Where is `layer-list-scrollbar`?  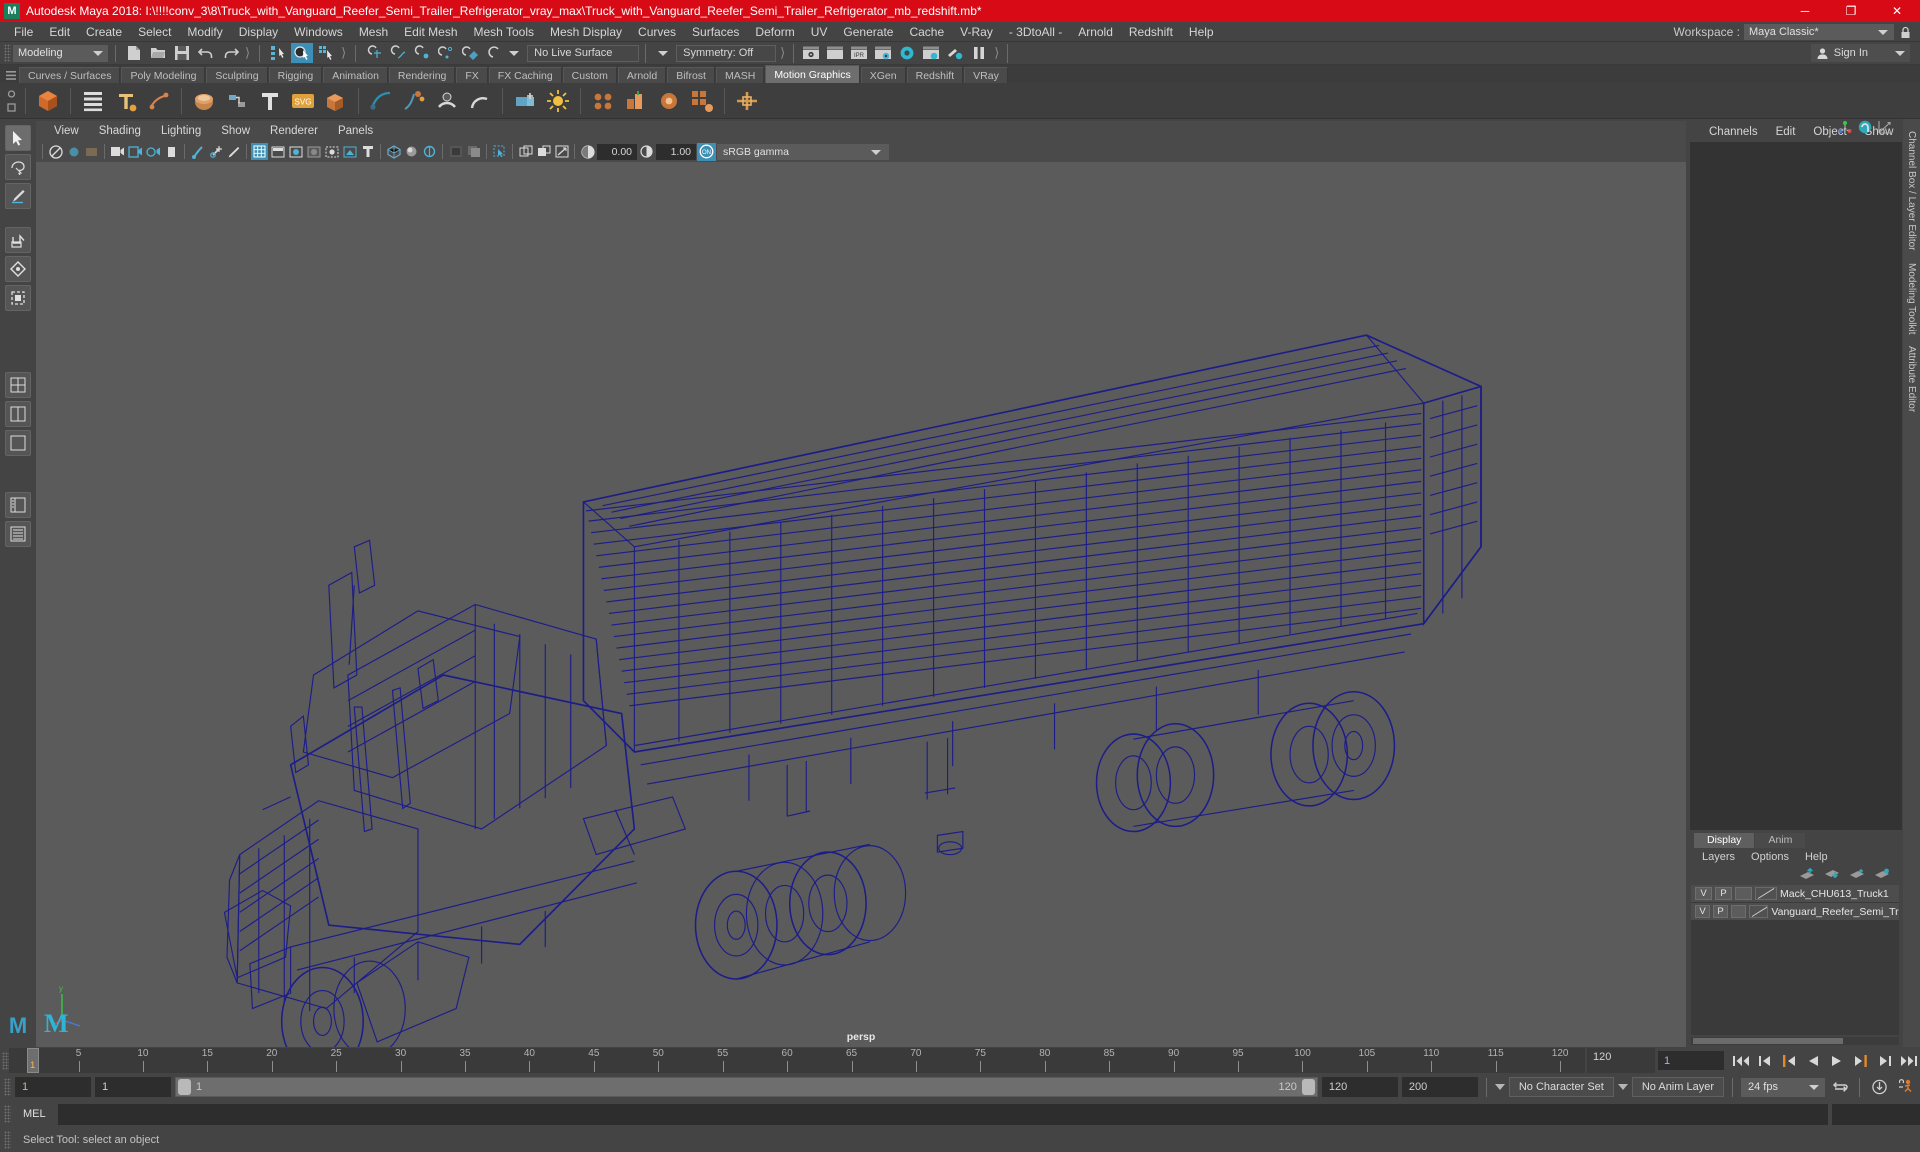
layer-list-scrollbar is located at coordinates (1795, 1041).